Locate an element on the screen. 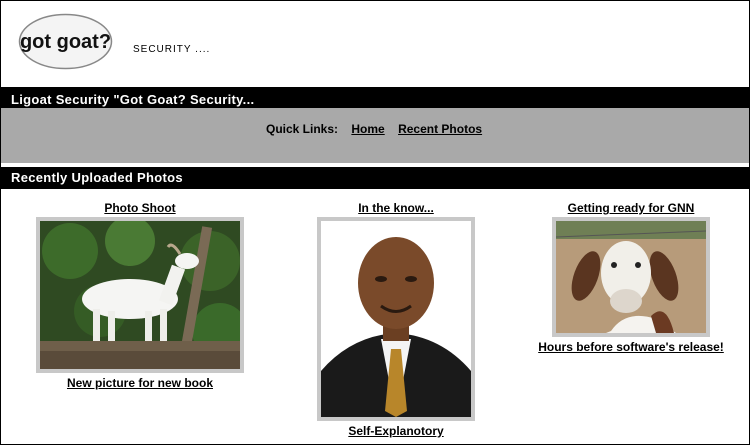 This screenshot has height=445, width=750. quick-links-bar: Quick Links: Home Recent Photos is located at coordinates (375, 135).